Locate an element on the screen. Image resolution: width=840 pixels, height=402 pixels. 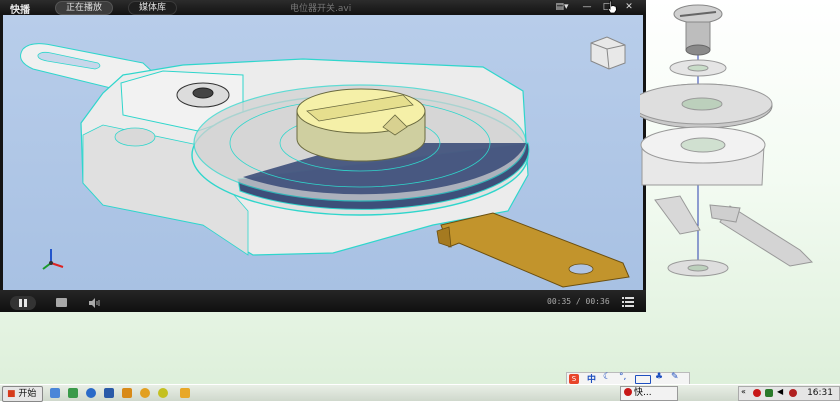
tab-now-playing: 正在播放 is located at coordinates (84, 8).